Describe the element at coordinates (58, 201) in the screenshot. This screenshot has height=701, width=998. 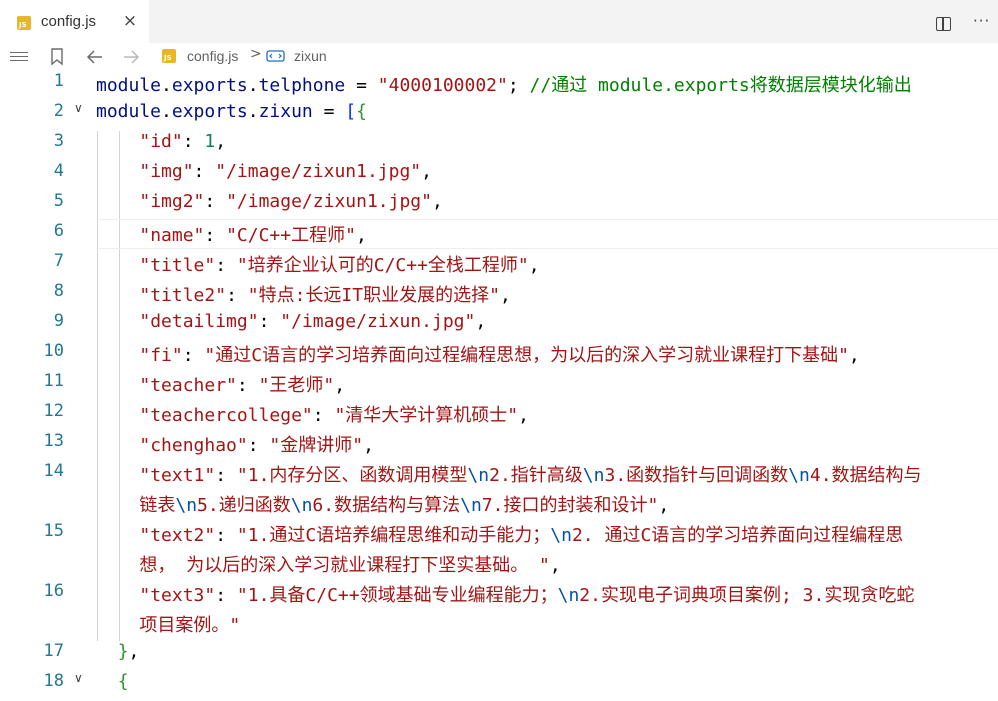
I see `line-number: 5` at that location.